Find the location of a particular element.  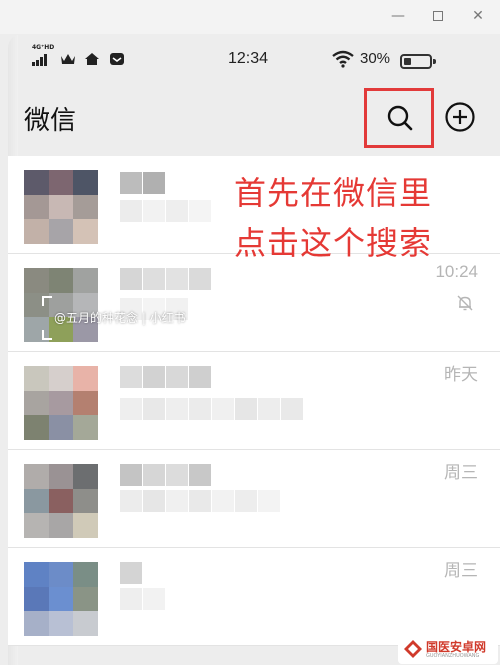

plus-circle-icon is located at coordinates (460, 117).